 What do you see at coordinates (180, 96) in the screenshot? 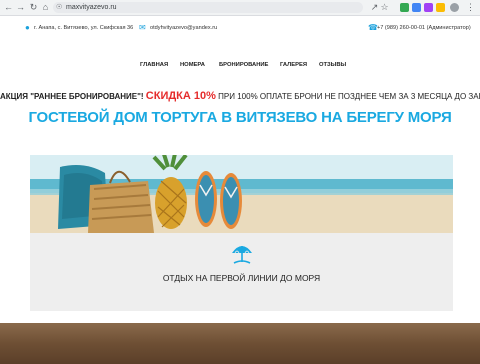
I see `promo-discount: СКИДКА 10%` at bounding box center [180, 96].